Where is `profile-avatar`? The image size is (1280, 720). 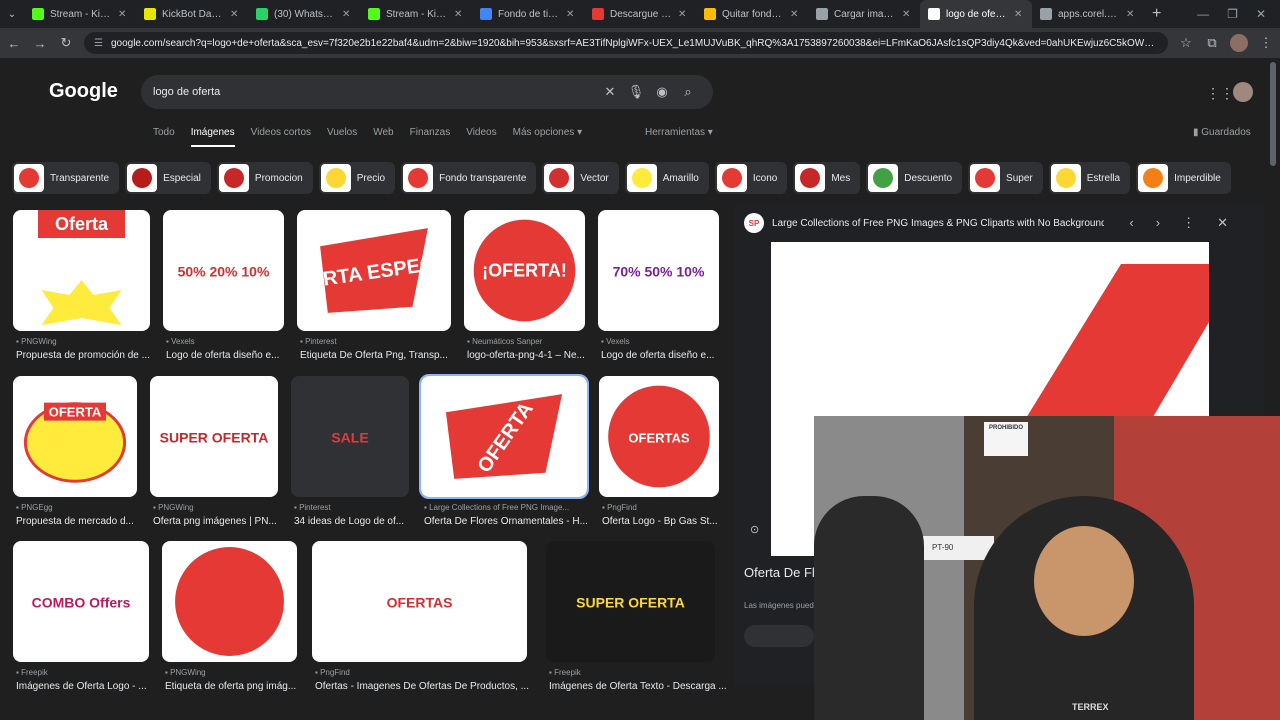
profile-avatar is located at coordinates (1239, 43).